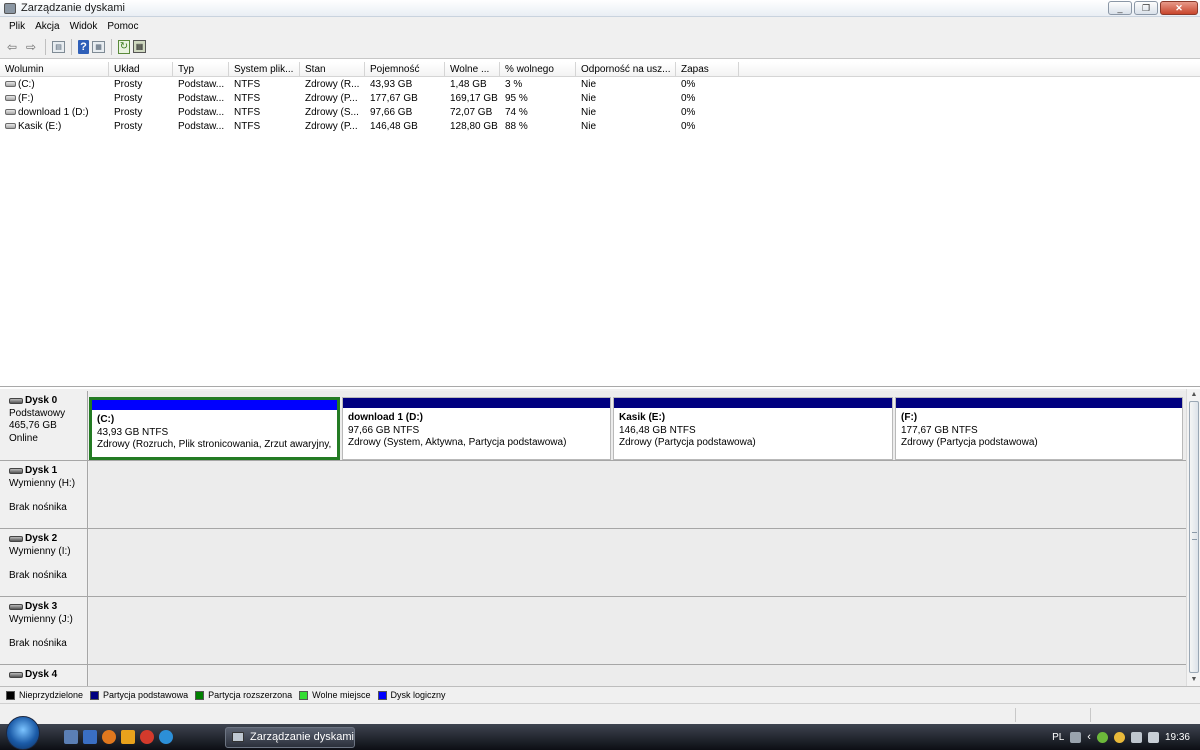 This screenshot has height=750, width=1200. I want to click on disk-name: Dysk 1, so click(41, 470).